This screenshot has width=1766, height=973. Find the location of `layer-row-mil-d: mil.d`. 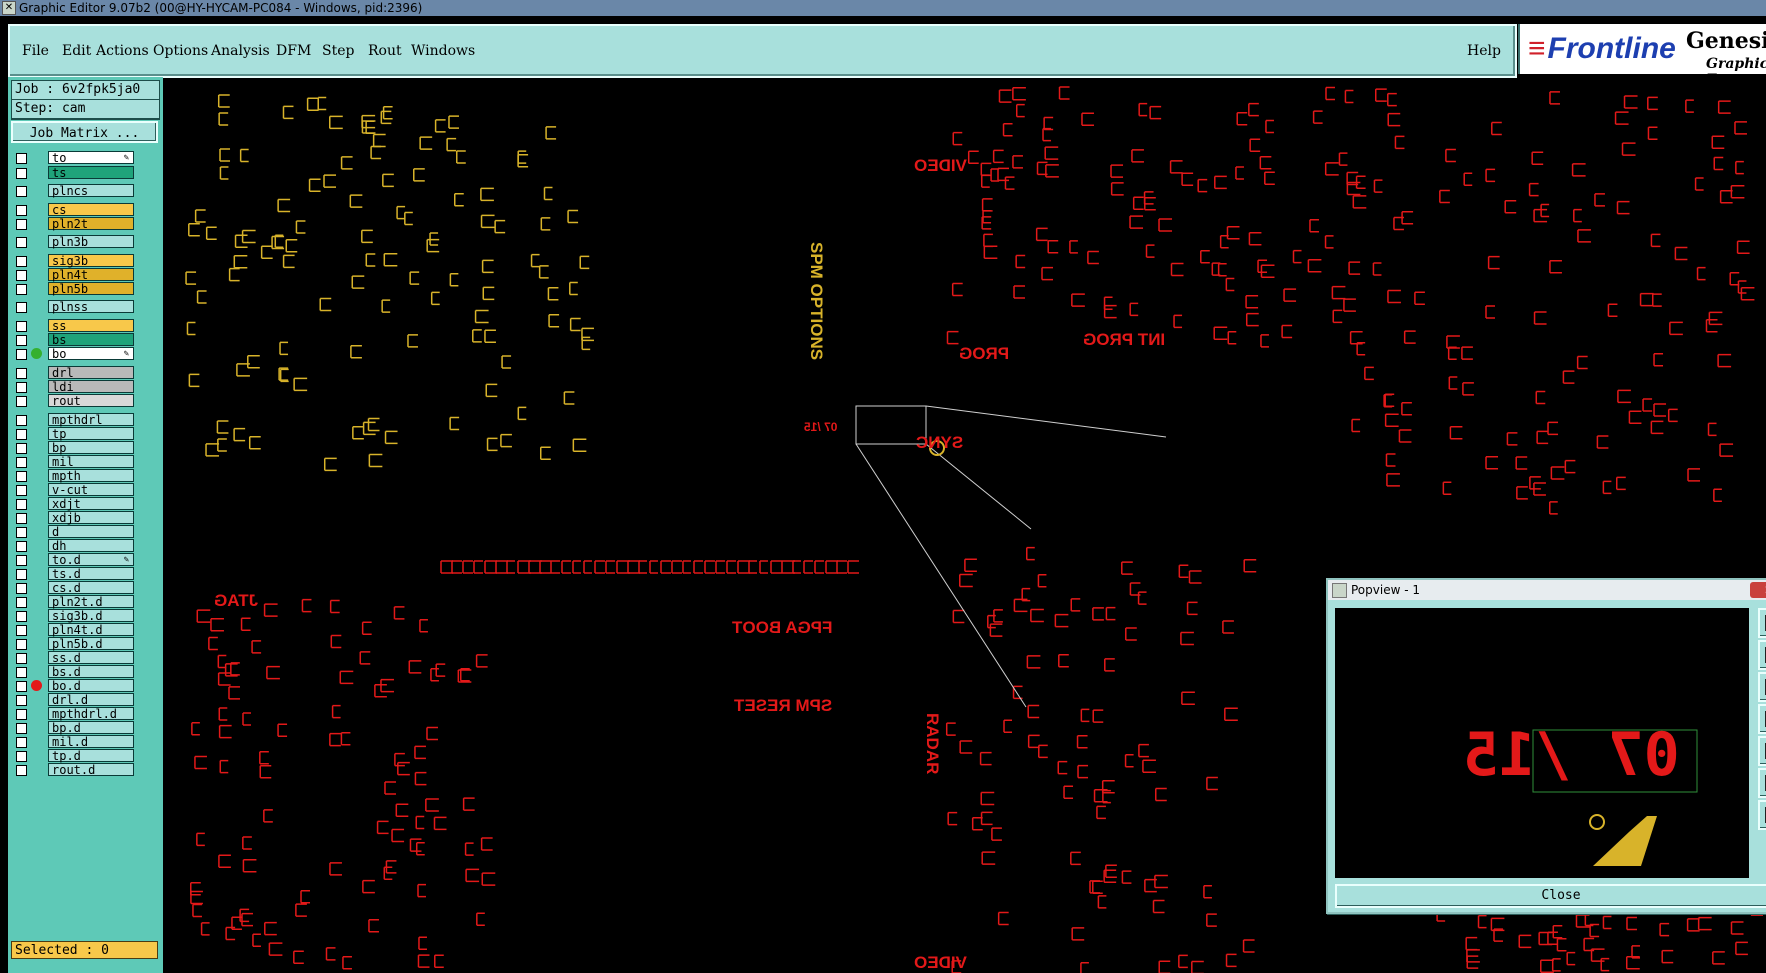

layer-row-mil-d: mil.d is located at coordinates (74, 741).